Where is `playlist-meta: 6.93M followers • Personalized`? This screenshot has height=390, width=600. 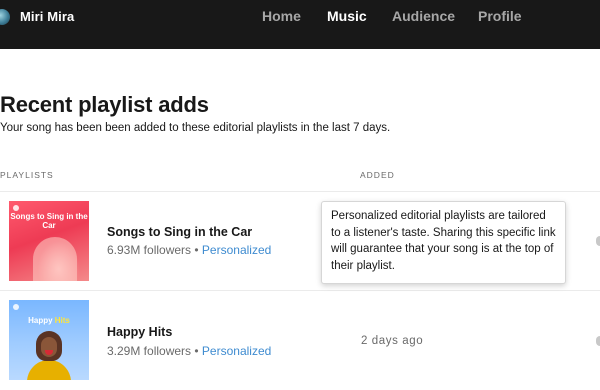 playlist-meta: 6.93M followers • Personalized is located at coordinates (189, 250).